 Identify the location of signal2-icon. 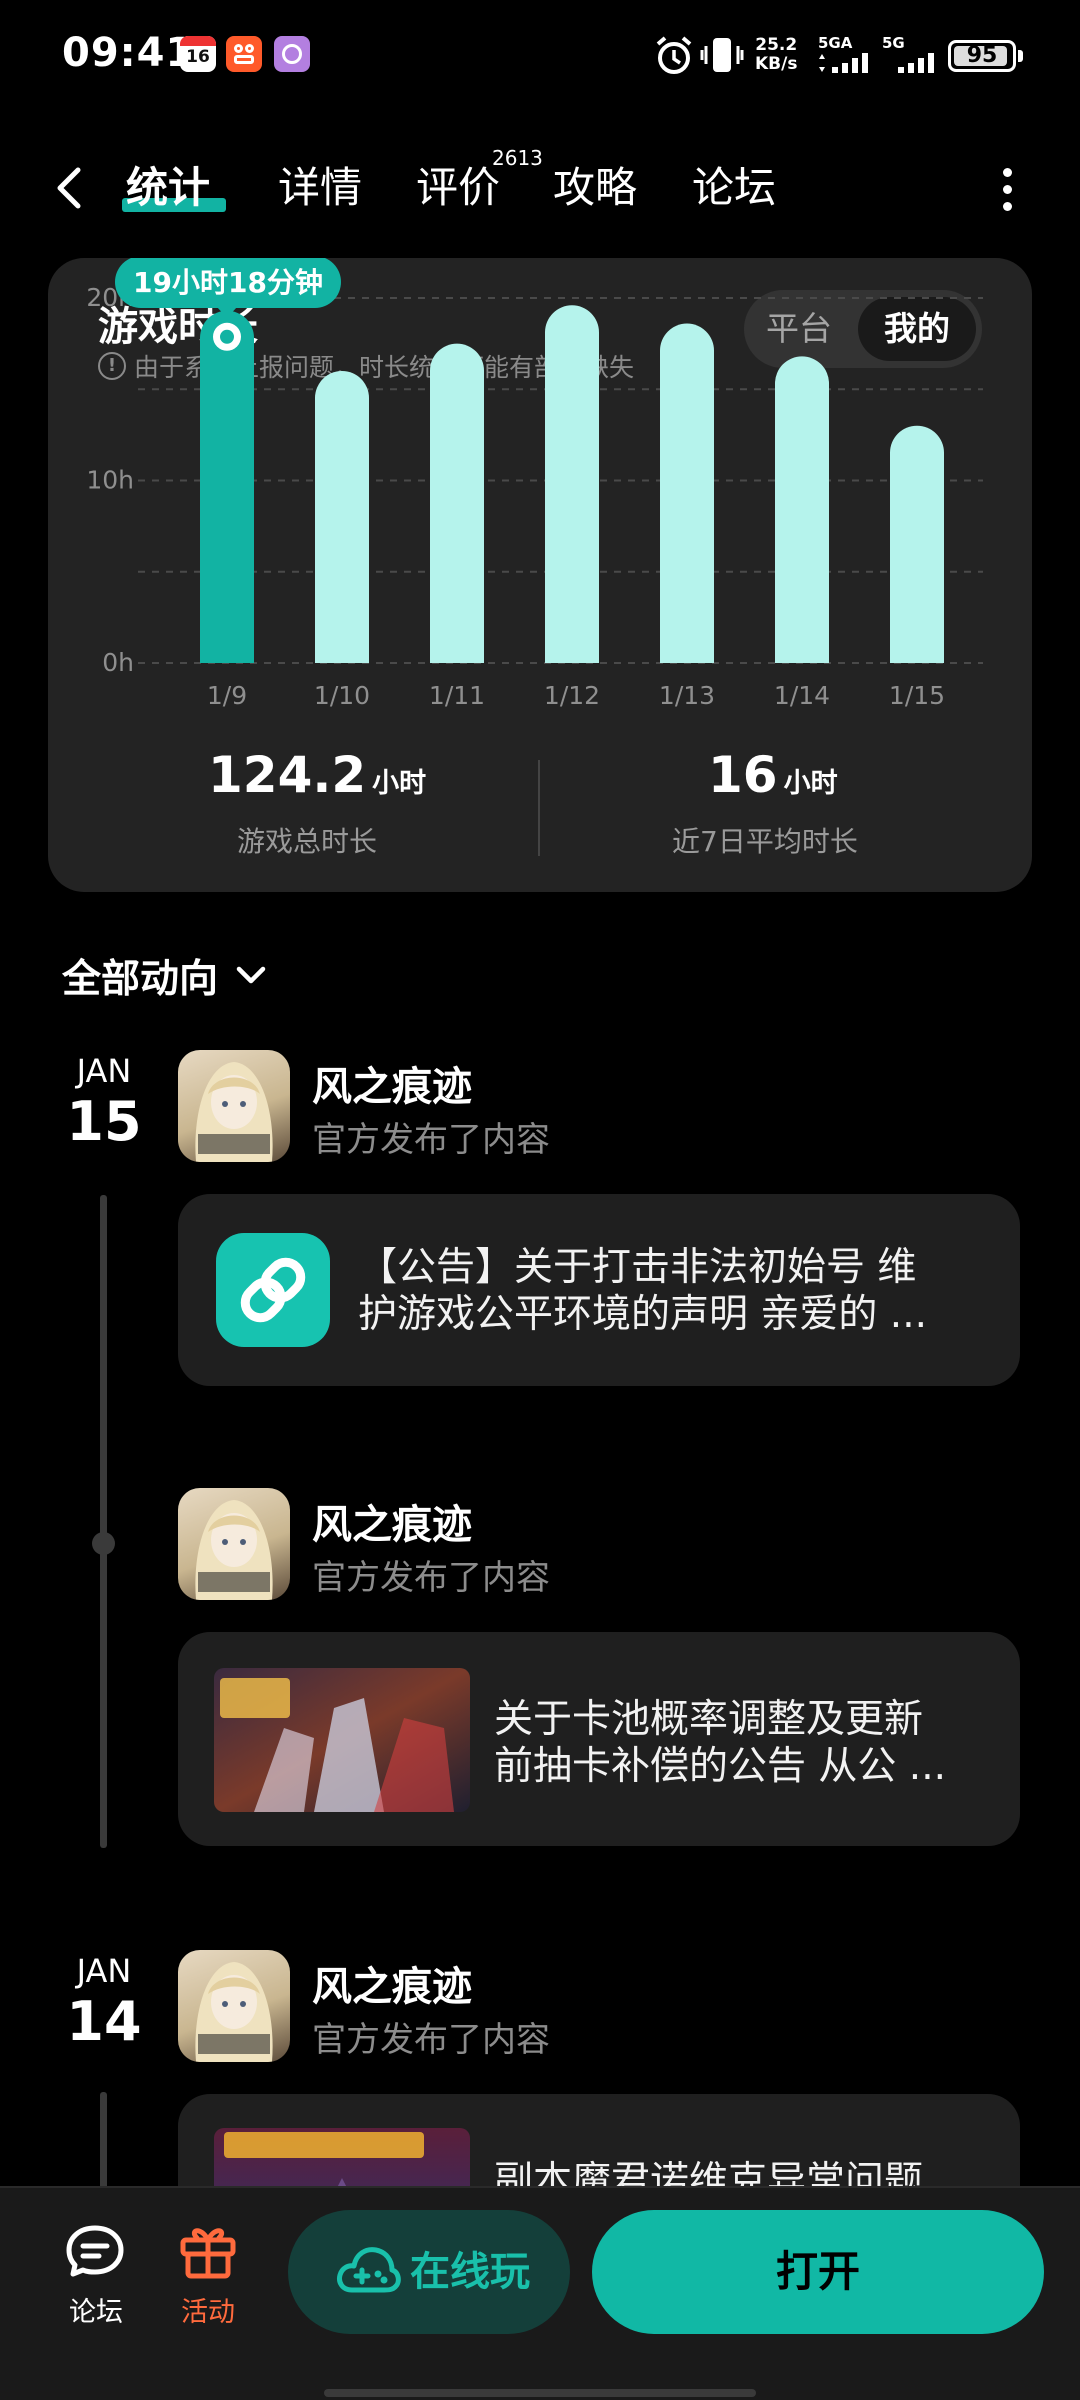
(916, 63).